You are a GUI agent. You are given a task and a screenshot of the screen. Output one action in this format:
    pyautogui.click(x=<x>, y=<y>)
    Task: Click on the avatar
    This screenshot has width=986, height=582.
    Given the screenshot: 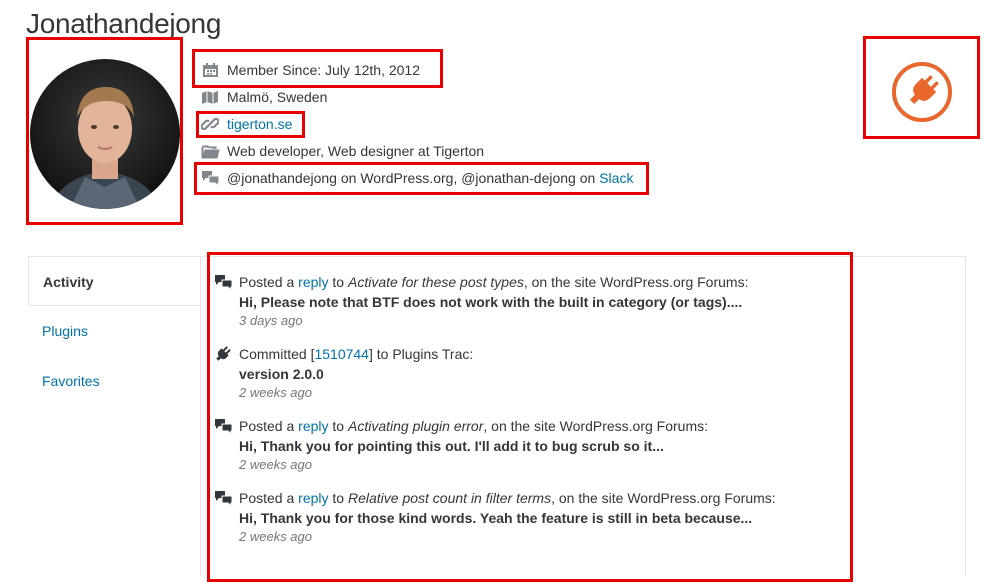 What is the action you would take?
    pyautogui.click(x=105, y=134)
    